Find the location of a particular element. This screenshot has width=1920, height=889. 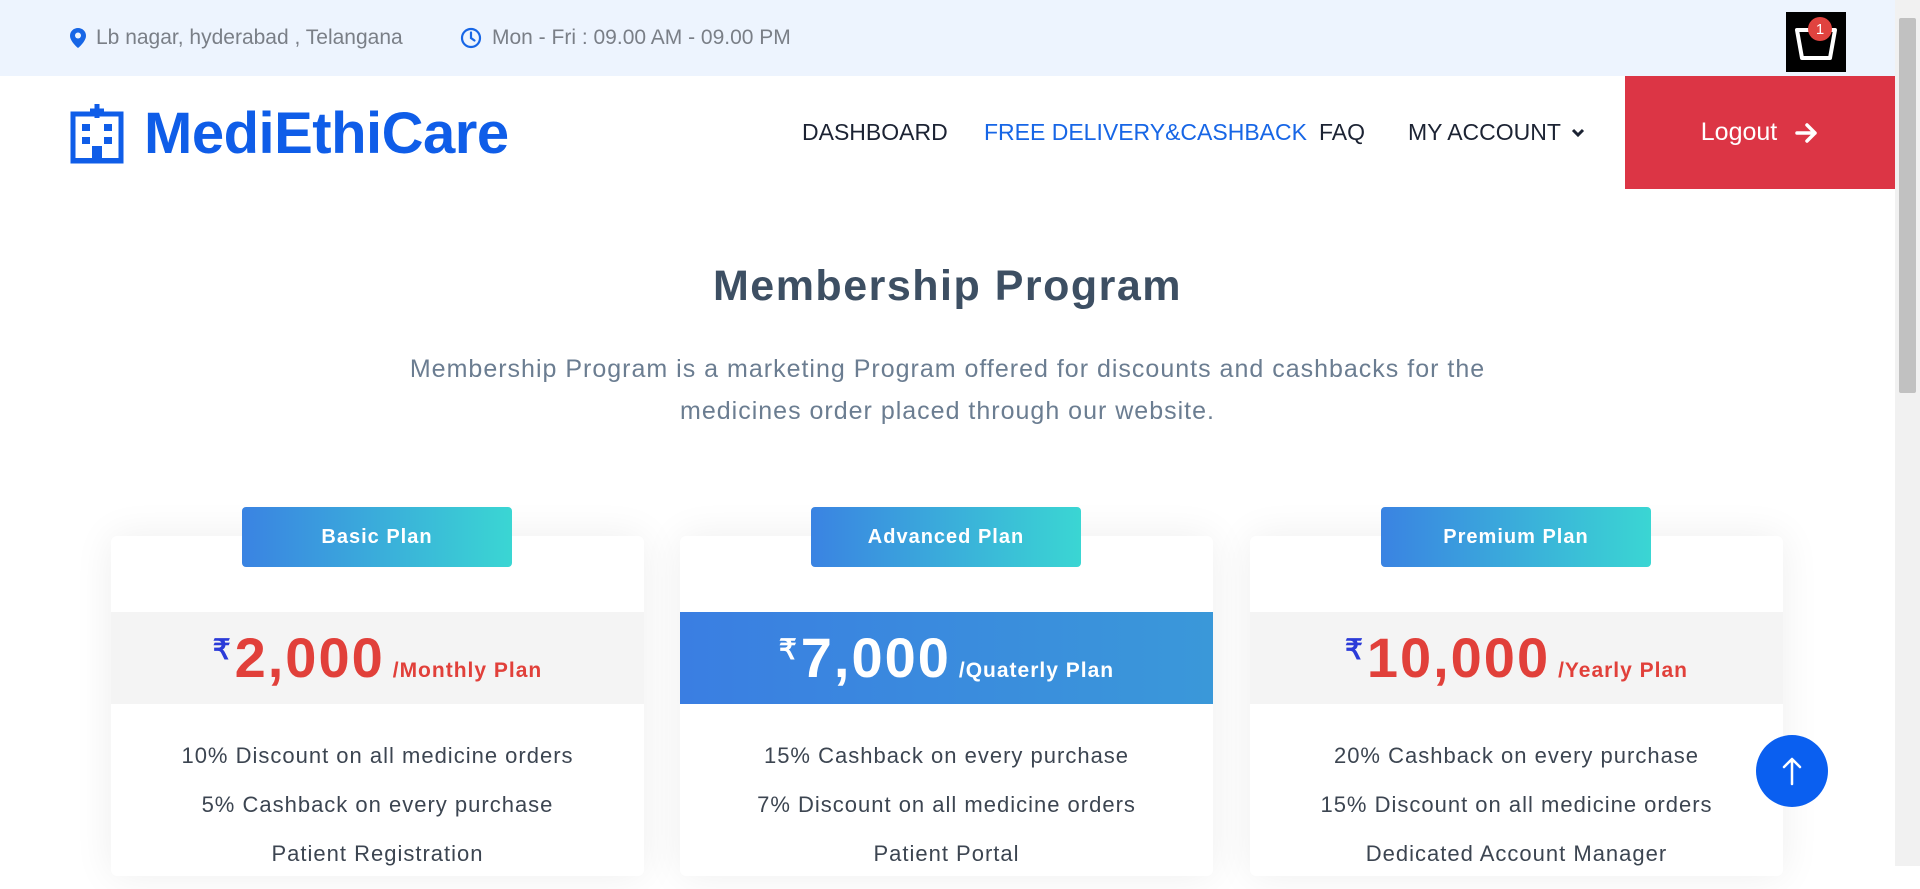

plan-period: /Quaterly Plan is located at coordinates (1036, 670).